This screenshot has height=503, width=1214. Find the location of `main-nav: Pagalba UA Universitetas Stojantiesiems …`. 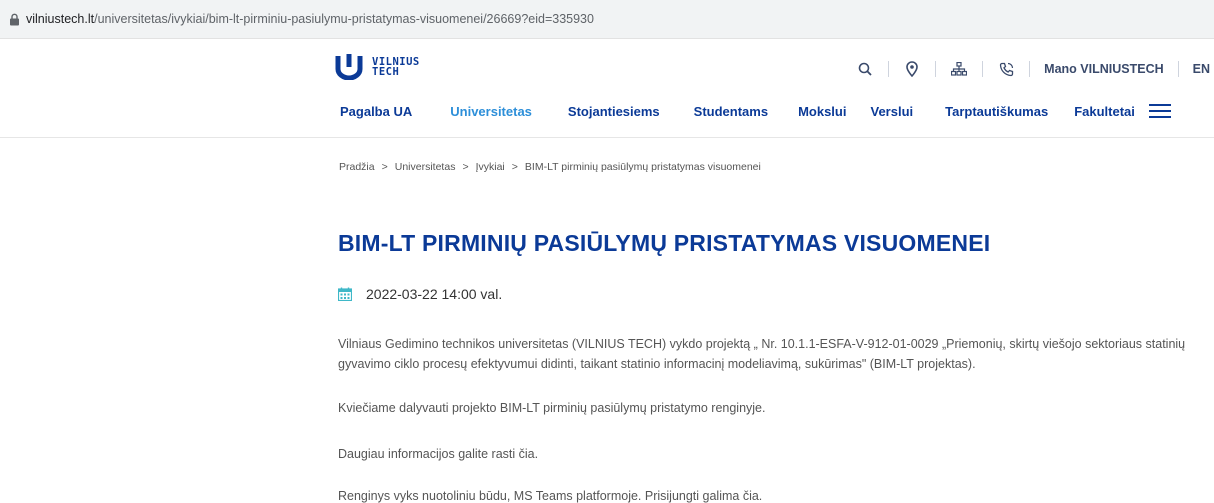

main-nav: Pagalba UA Universitetas Stojantiesiems … is located at coordinates (755, 111).